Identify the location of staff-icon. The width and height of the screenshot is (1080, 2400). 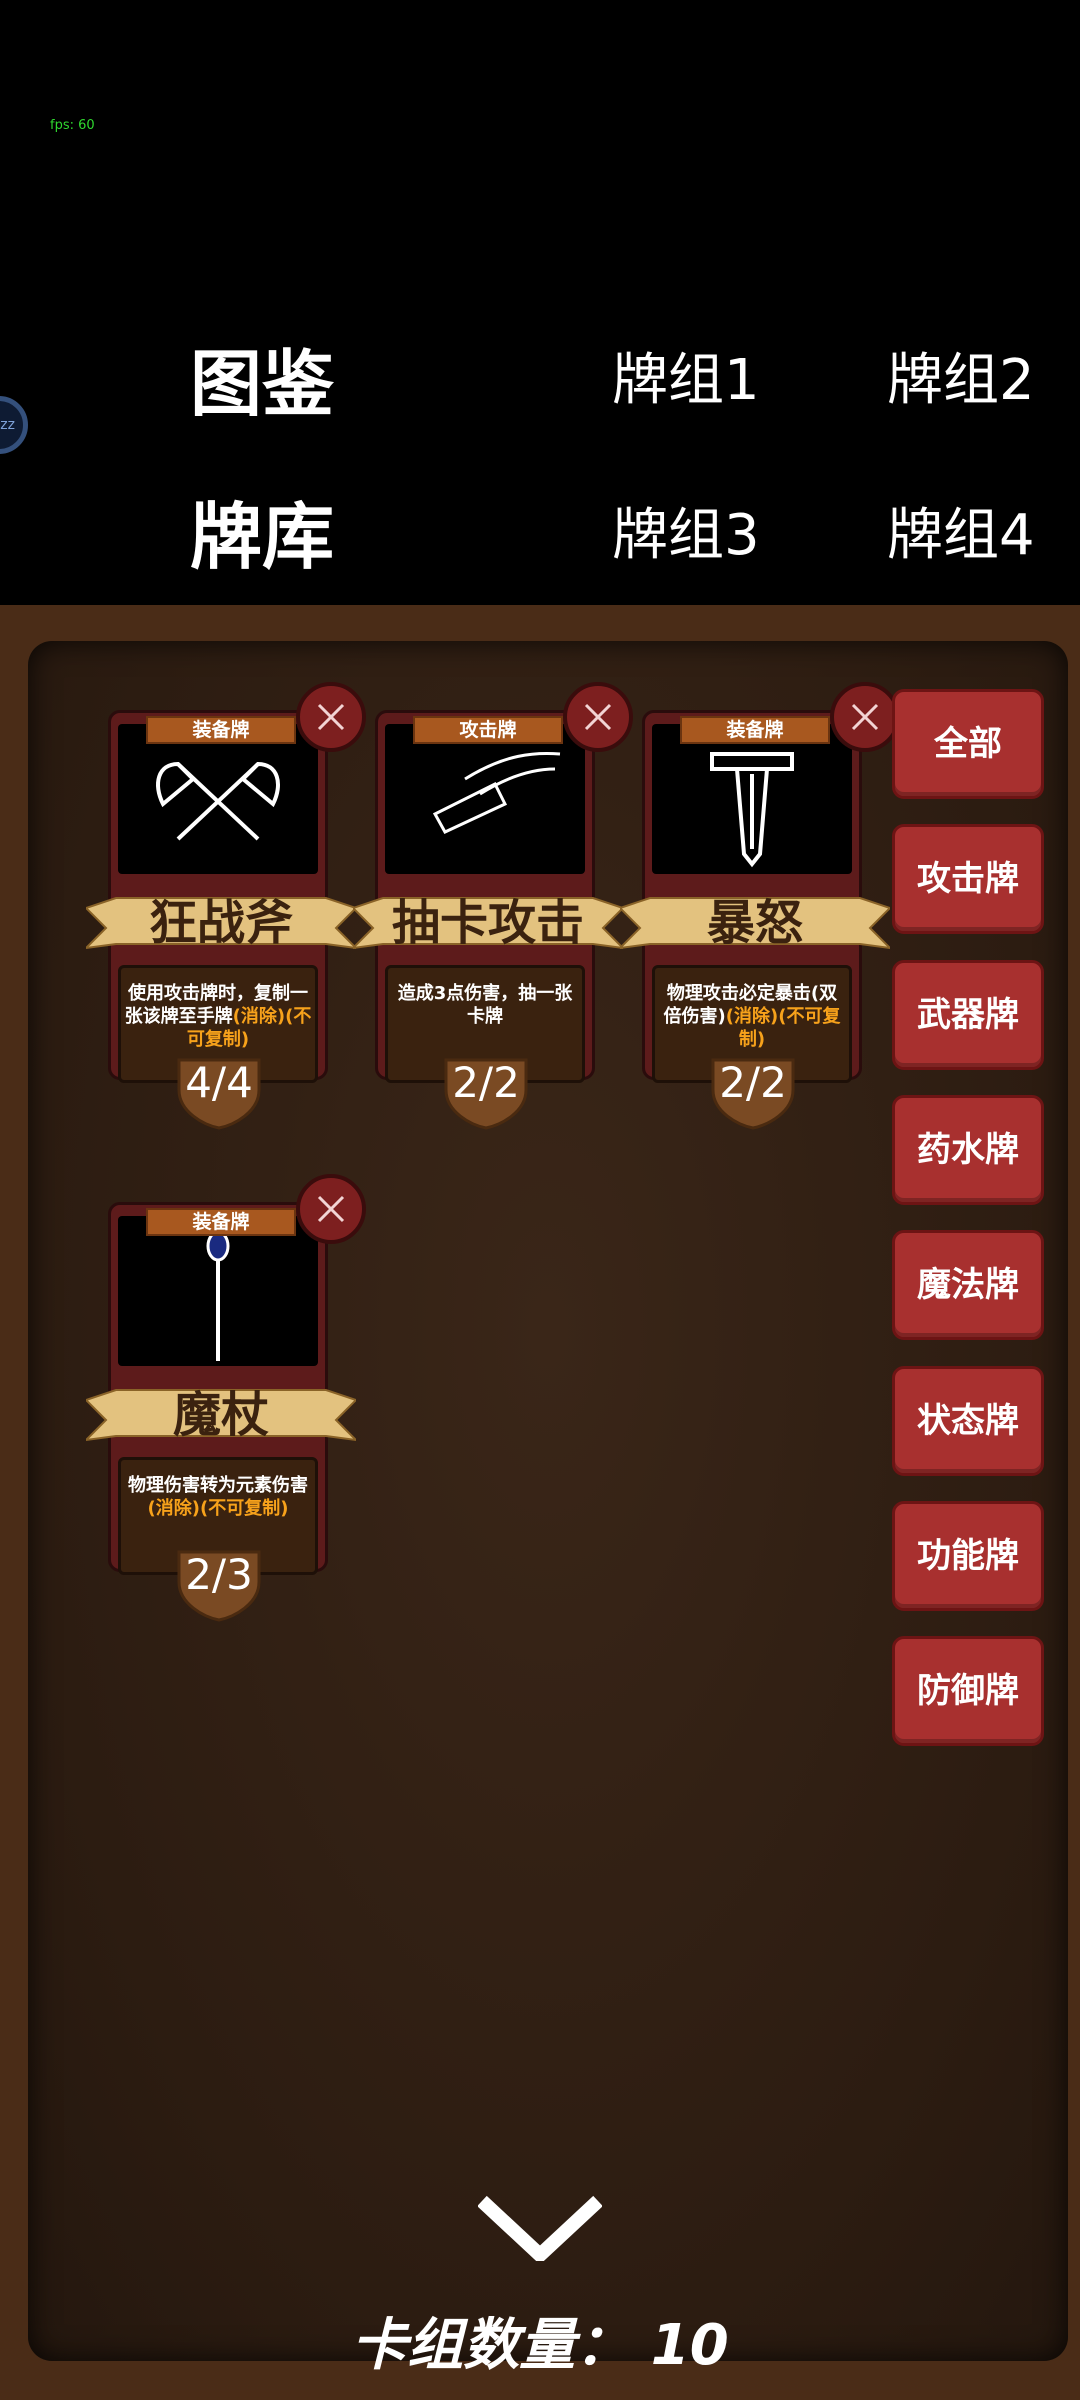
(218, 1291).